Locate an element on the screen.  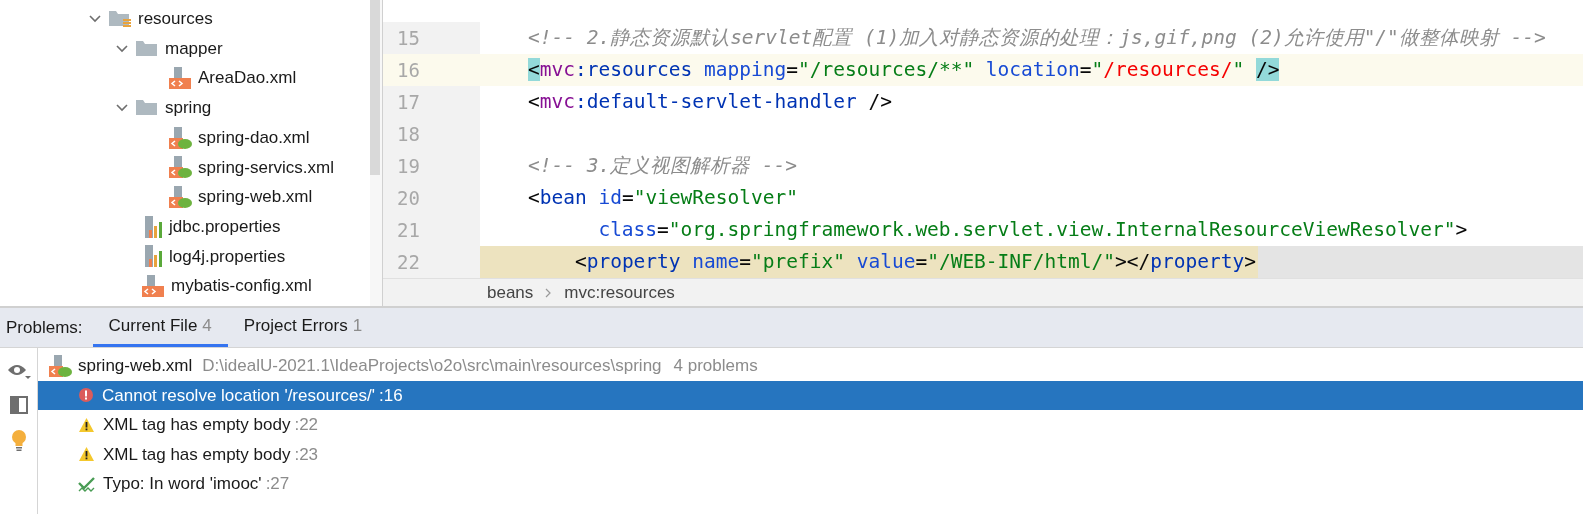
code-line: <mvc:default-servlet-handler /> is located at coordinates (709, 102).